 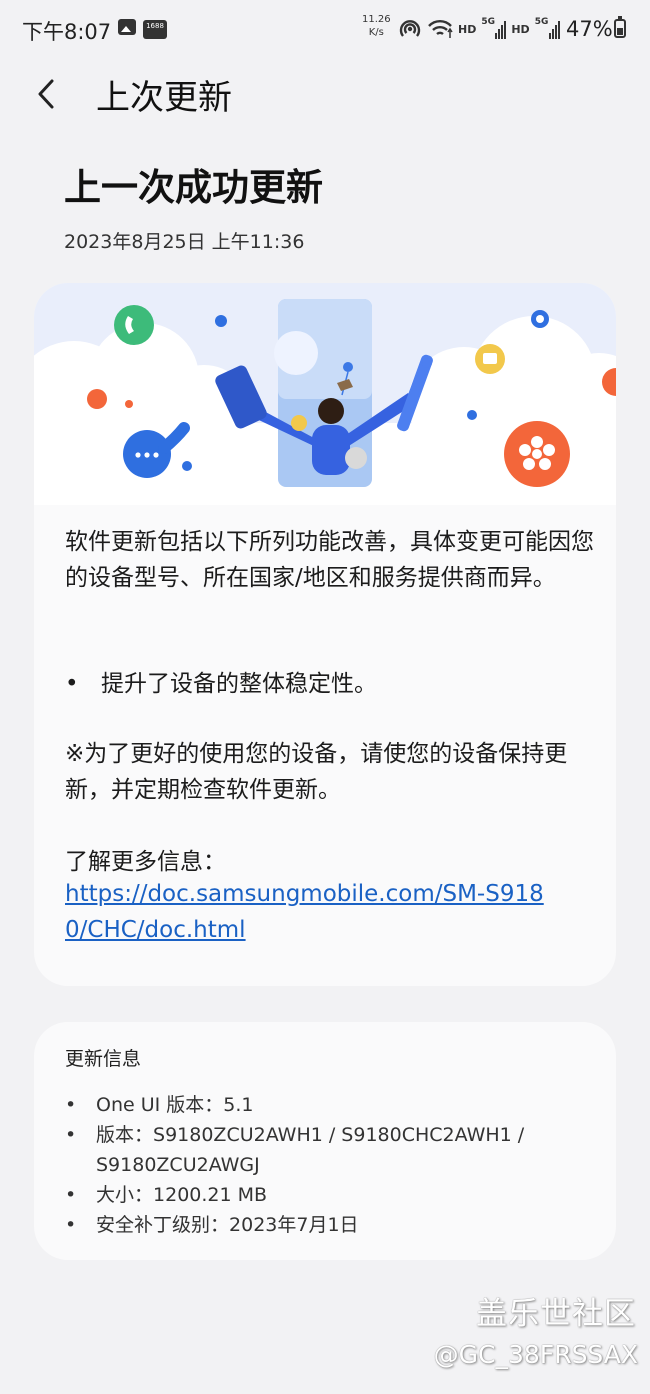 What do you see at coordinates (547, 28) in the screenshot?
I see `signal-icon-2: 5G` at bounding box center [547, 28].